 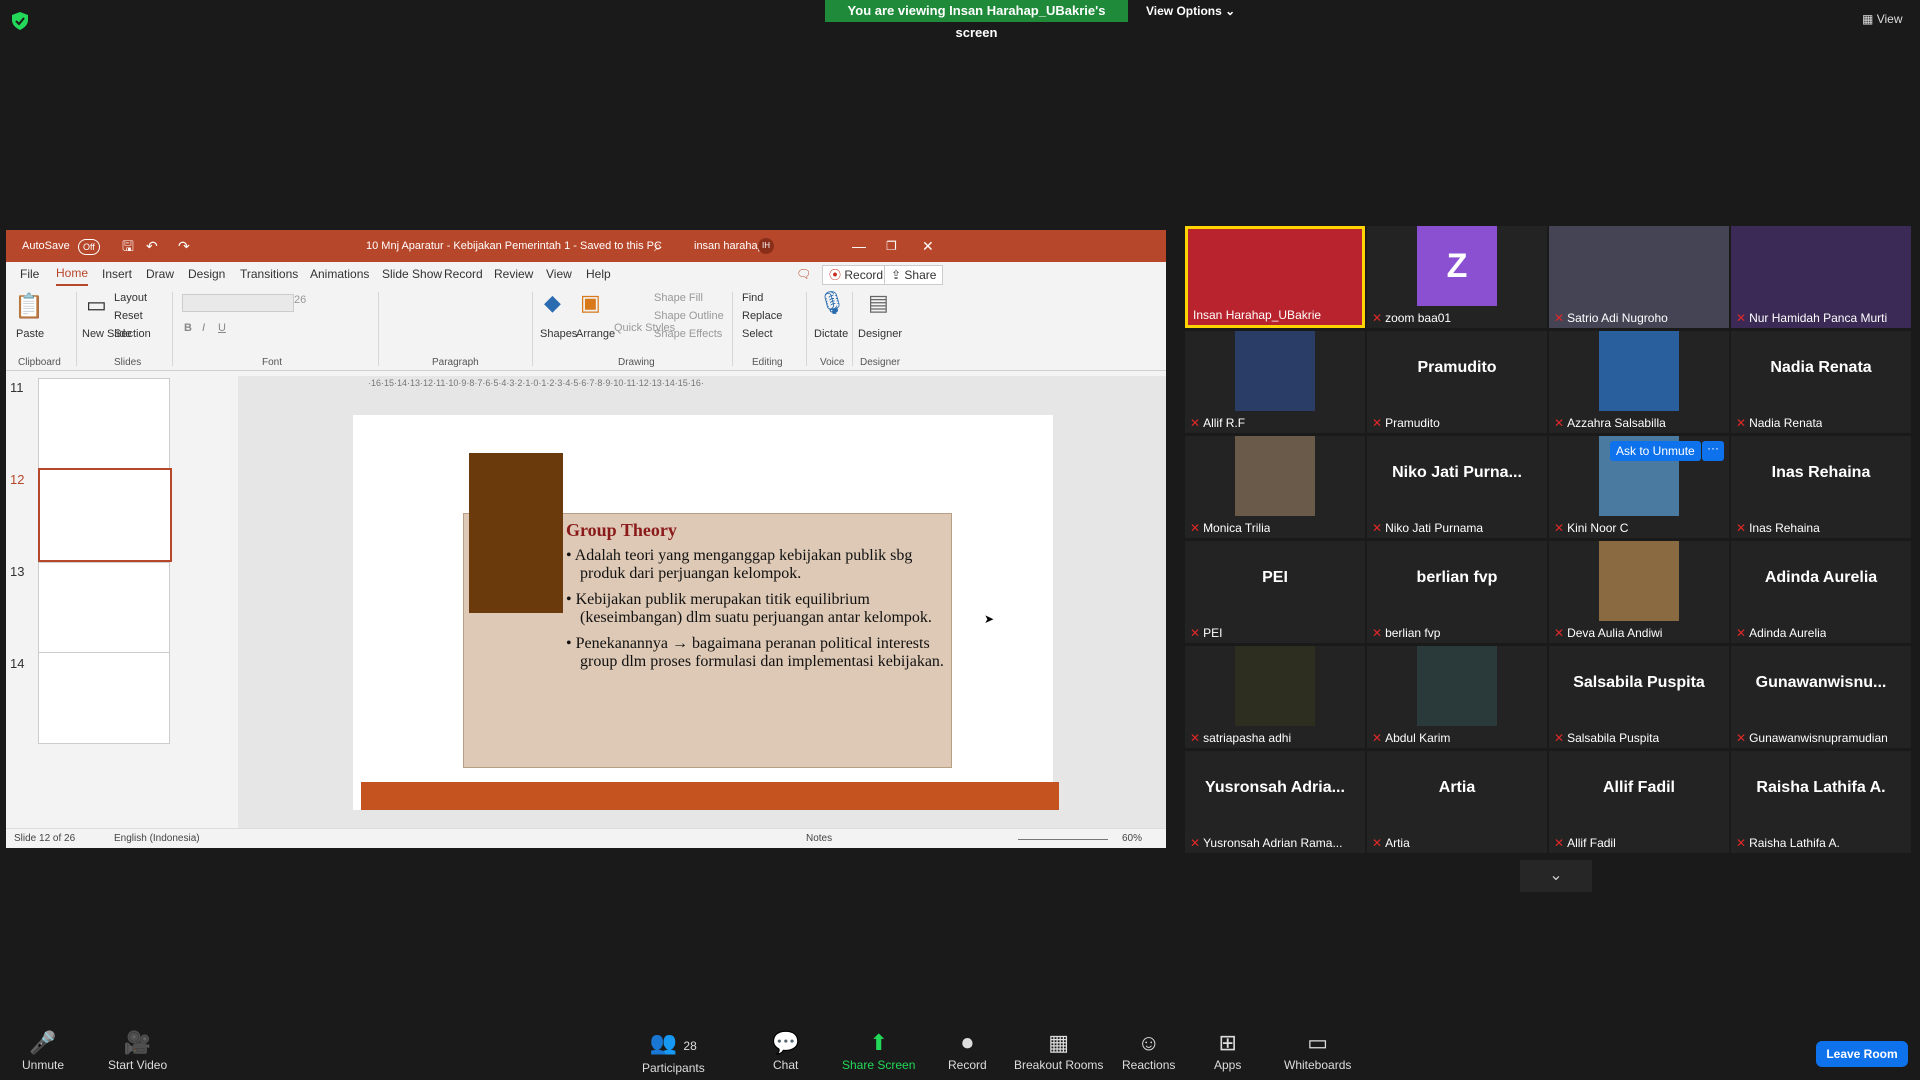 I want to click on menu-review: Review, so click(x=513, y=274).